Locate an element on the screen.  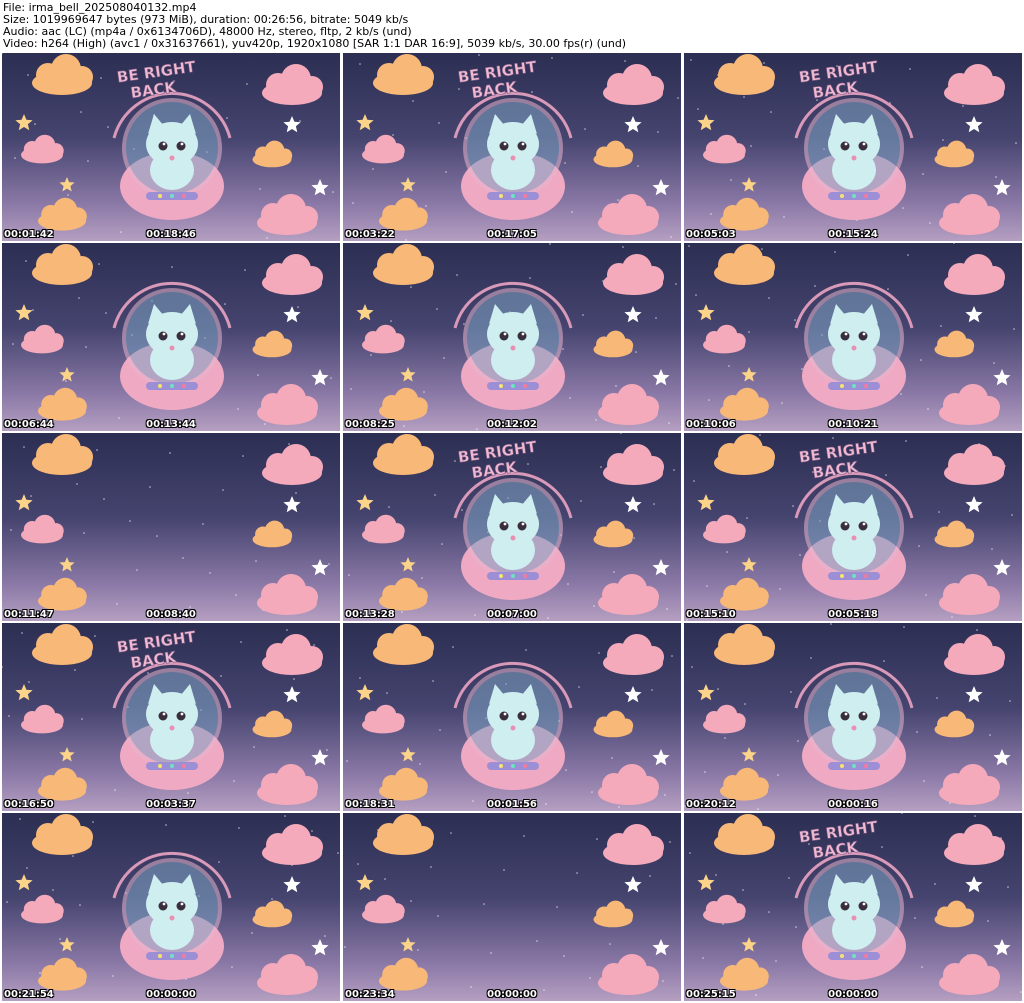
remaining-time-label: 00:10:21 is located at coordinates (853, 424).